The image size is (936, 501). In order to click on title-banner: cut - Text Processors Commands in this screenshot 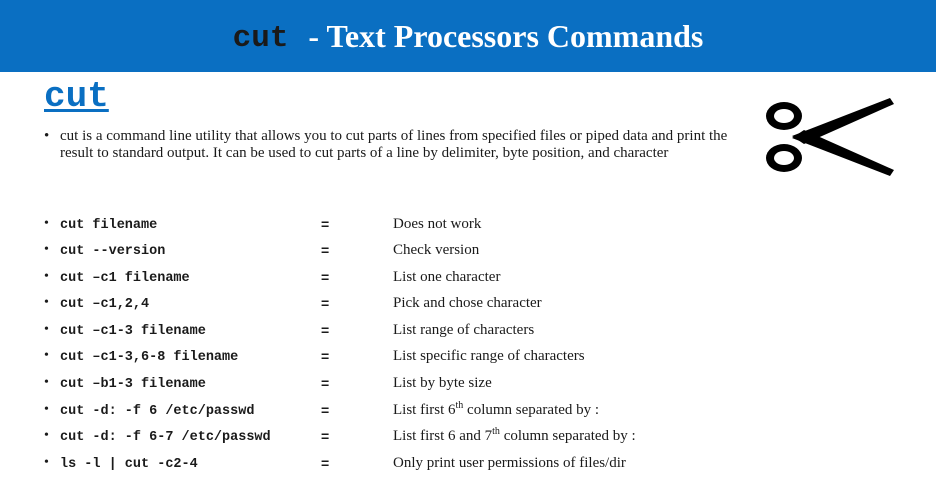, I will do `click(468, 36)`.